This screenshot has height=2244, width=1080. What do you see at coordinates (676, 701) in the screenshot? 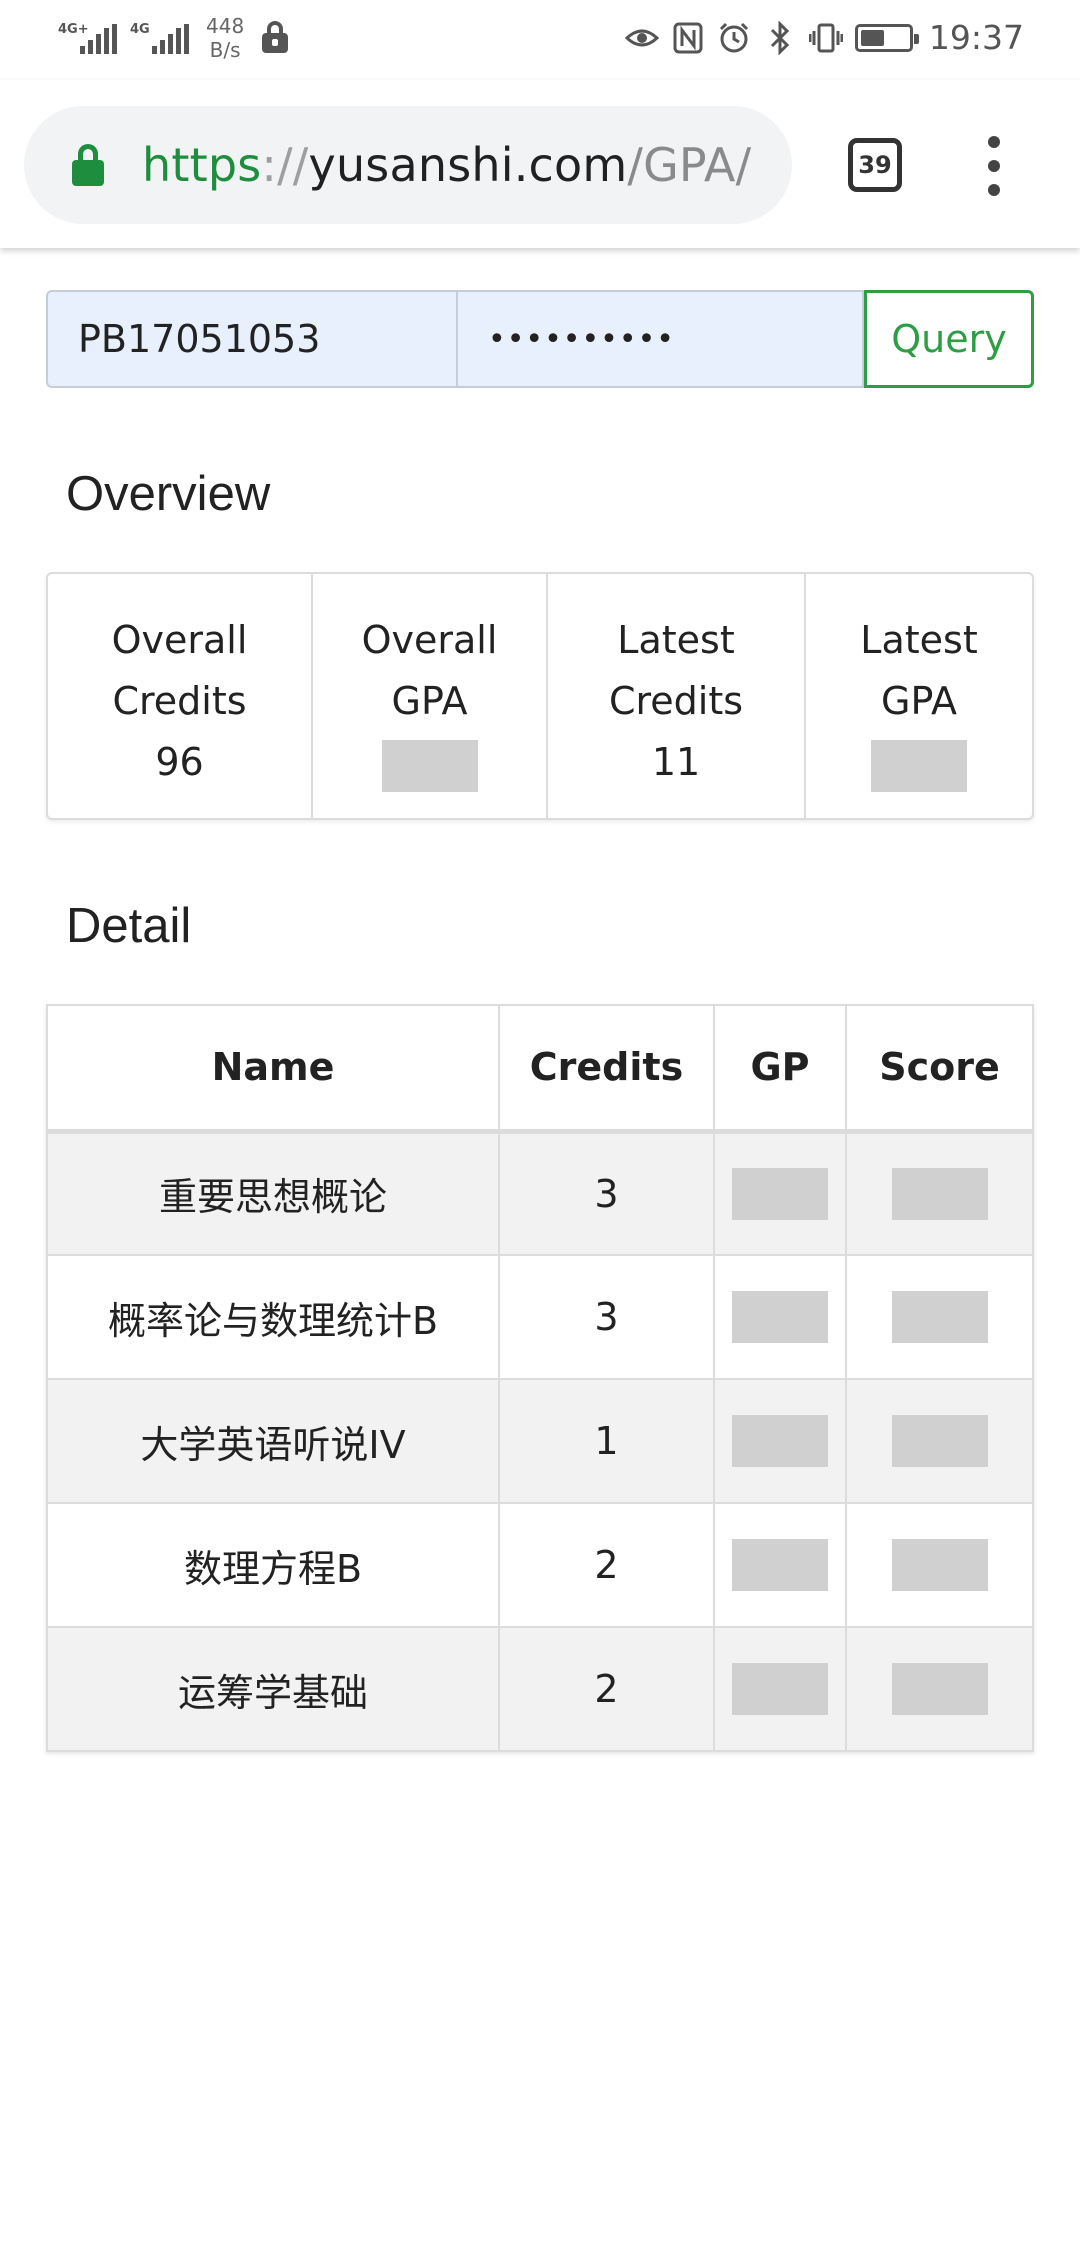
I see `latest-credits-label: Credits` at bounding box center [676, 701].